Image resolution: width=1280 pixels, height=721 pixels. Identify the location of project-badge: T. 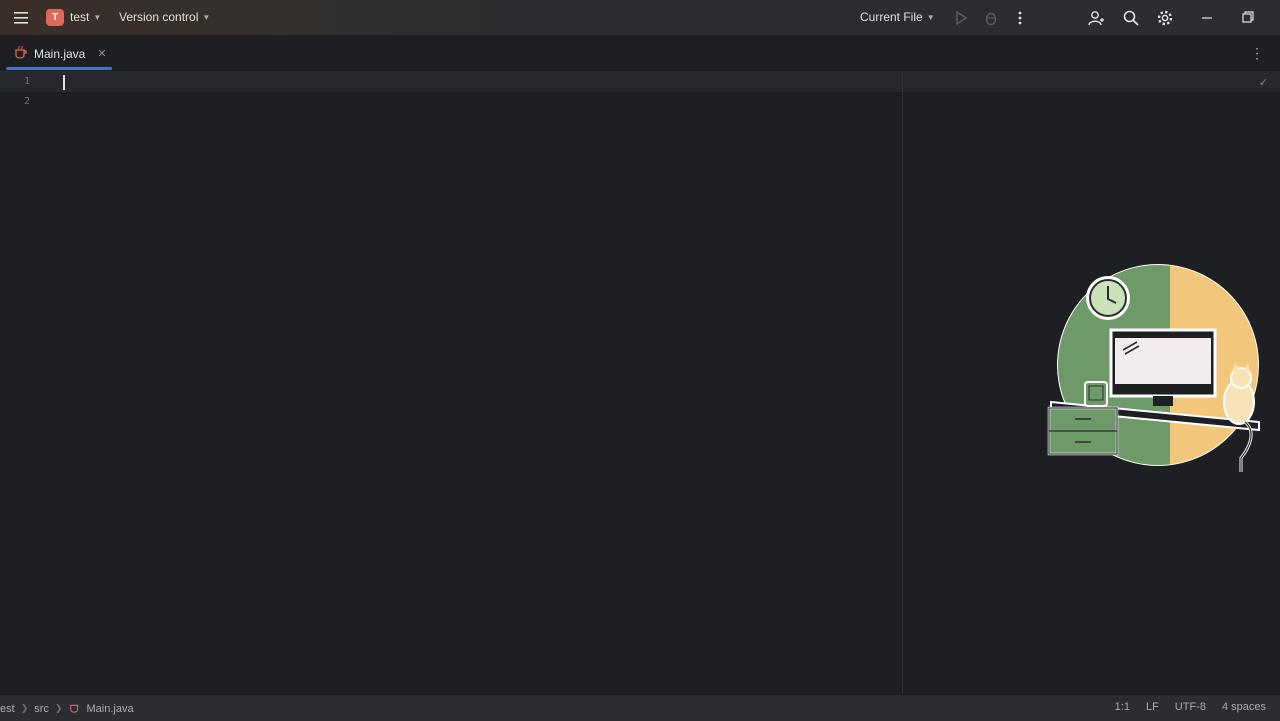
(55, 17).